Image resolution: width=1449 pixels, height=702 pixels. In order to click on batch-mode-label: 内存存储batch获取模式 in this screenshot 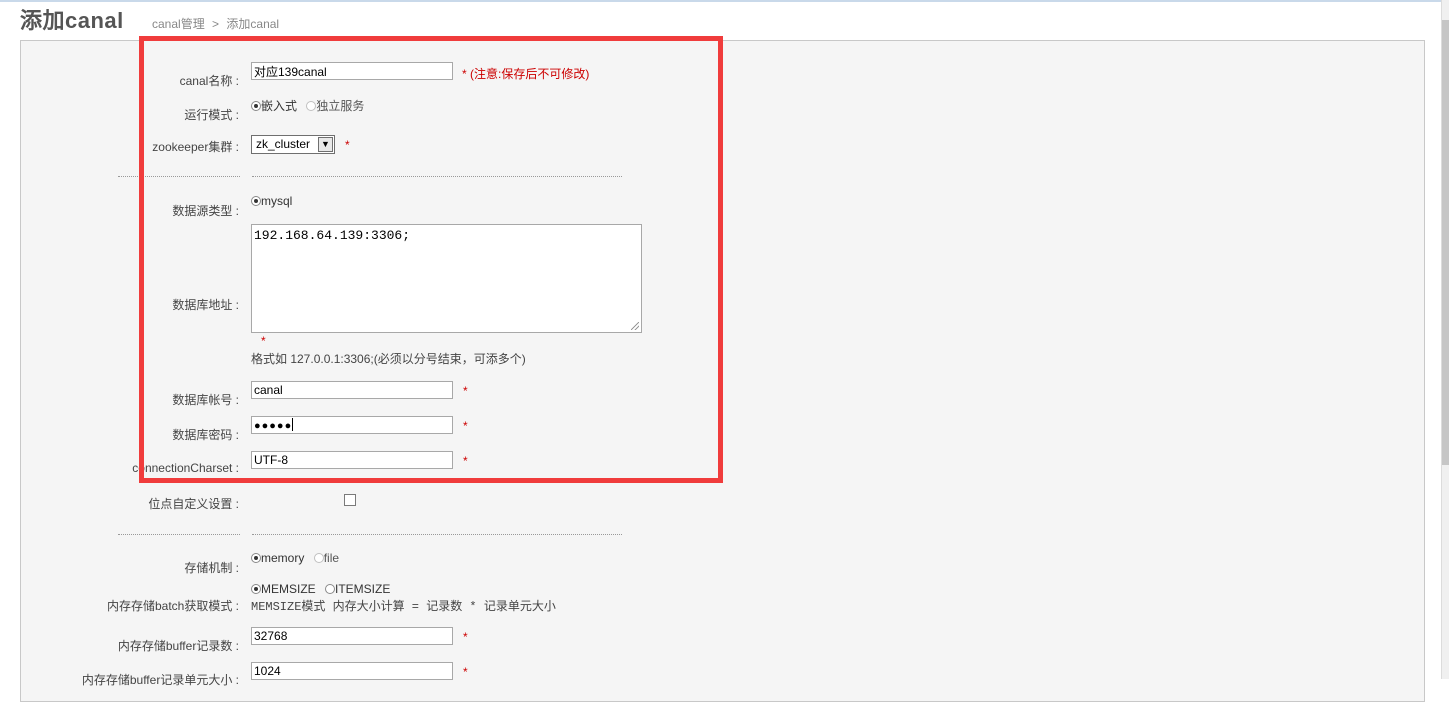, I will do `click(173, 605)`.